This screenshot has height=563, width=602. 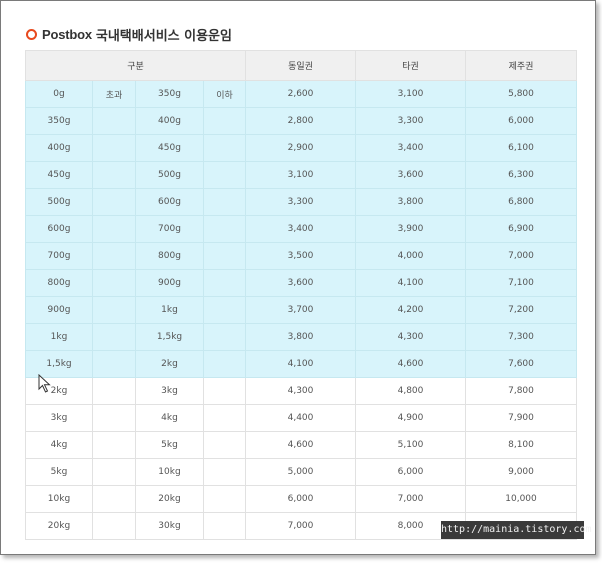 I want to click on cell-weight-from: 20kg, so click(x=59, y=526).